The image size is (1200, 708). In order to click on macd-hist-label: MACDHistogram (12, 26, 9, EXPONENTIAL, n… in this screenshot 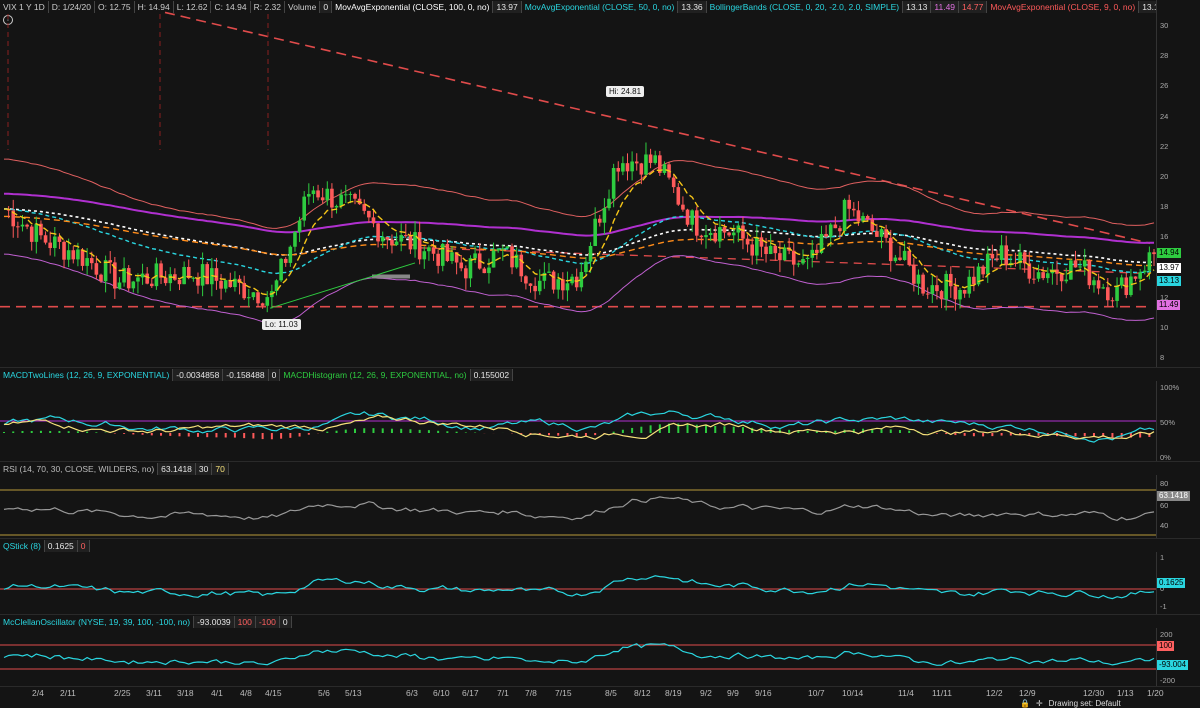, I will do `click(375, 374)`.